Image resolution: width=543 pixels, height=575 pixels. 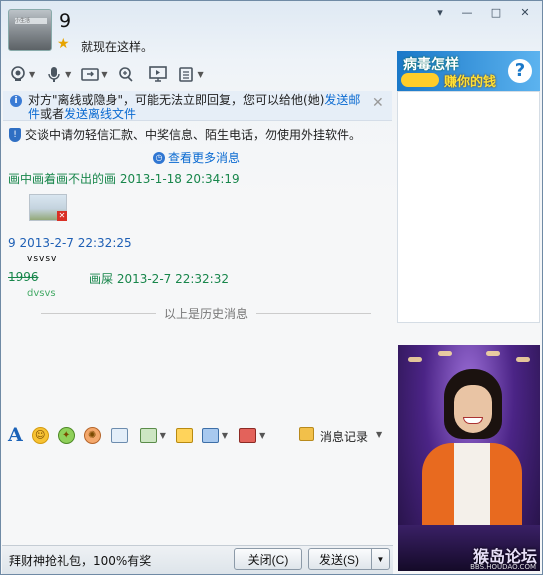 I want to click on avatar-caption: 小生活, so click(x=31, y=21).